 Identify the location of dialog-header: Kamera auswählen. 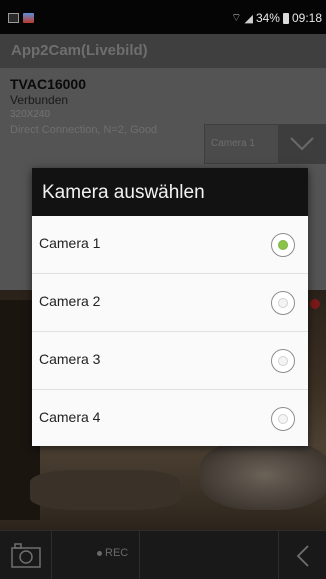
(170, 192).